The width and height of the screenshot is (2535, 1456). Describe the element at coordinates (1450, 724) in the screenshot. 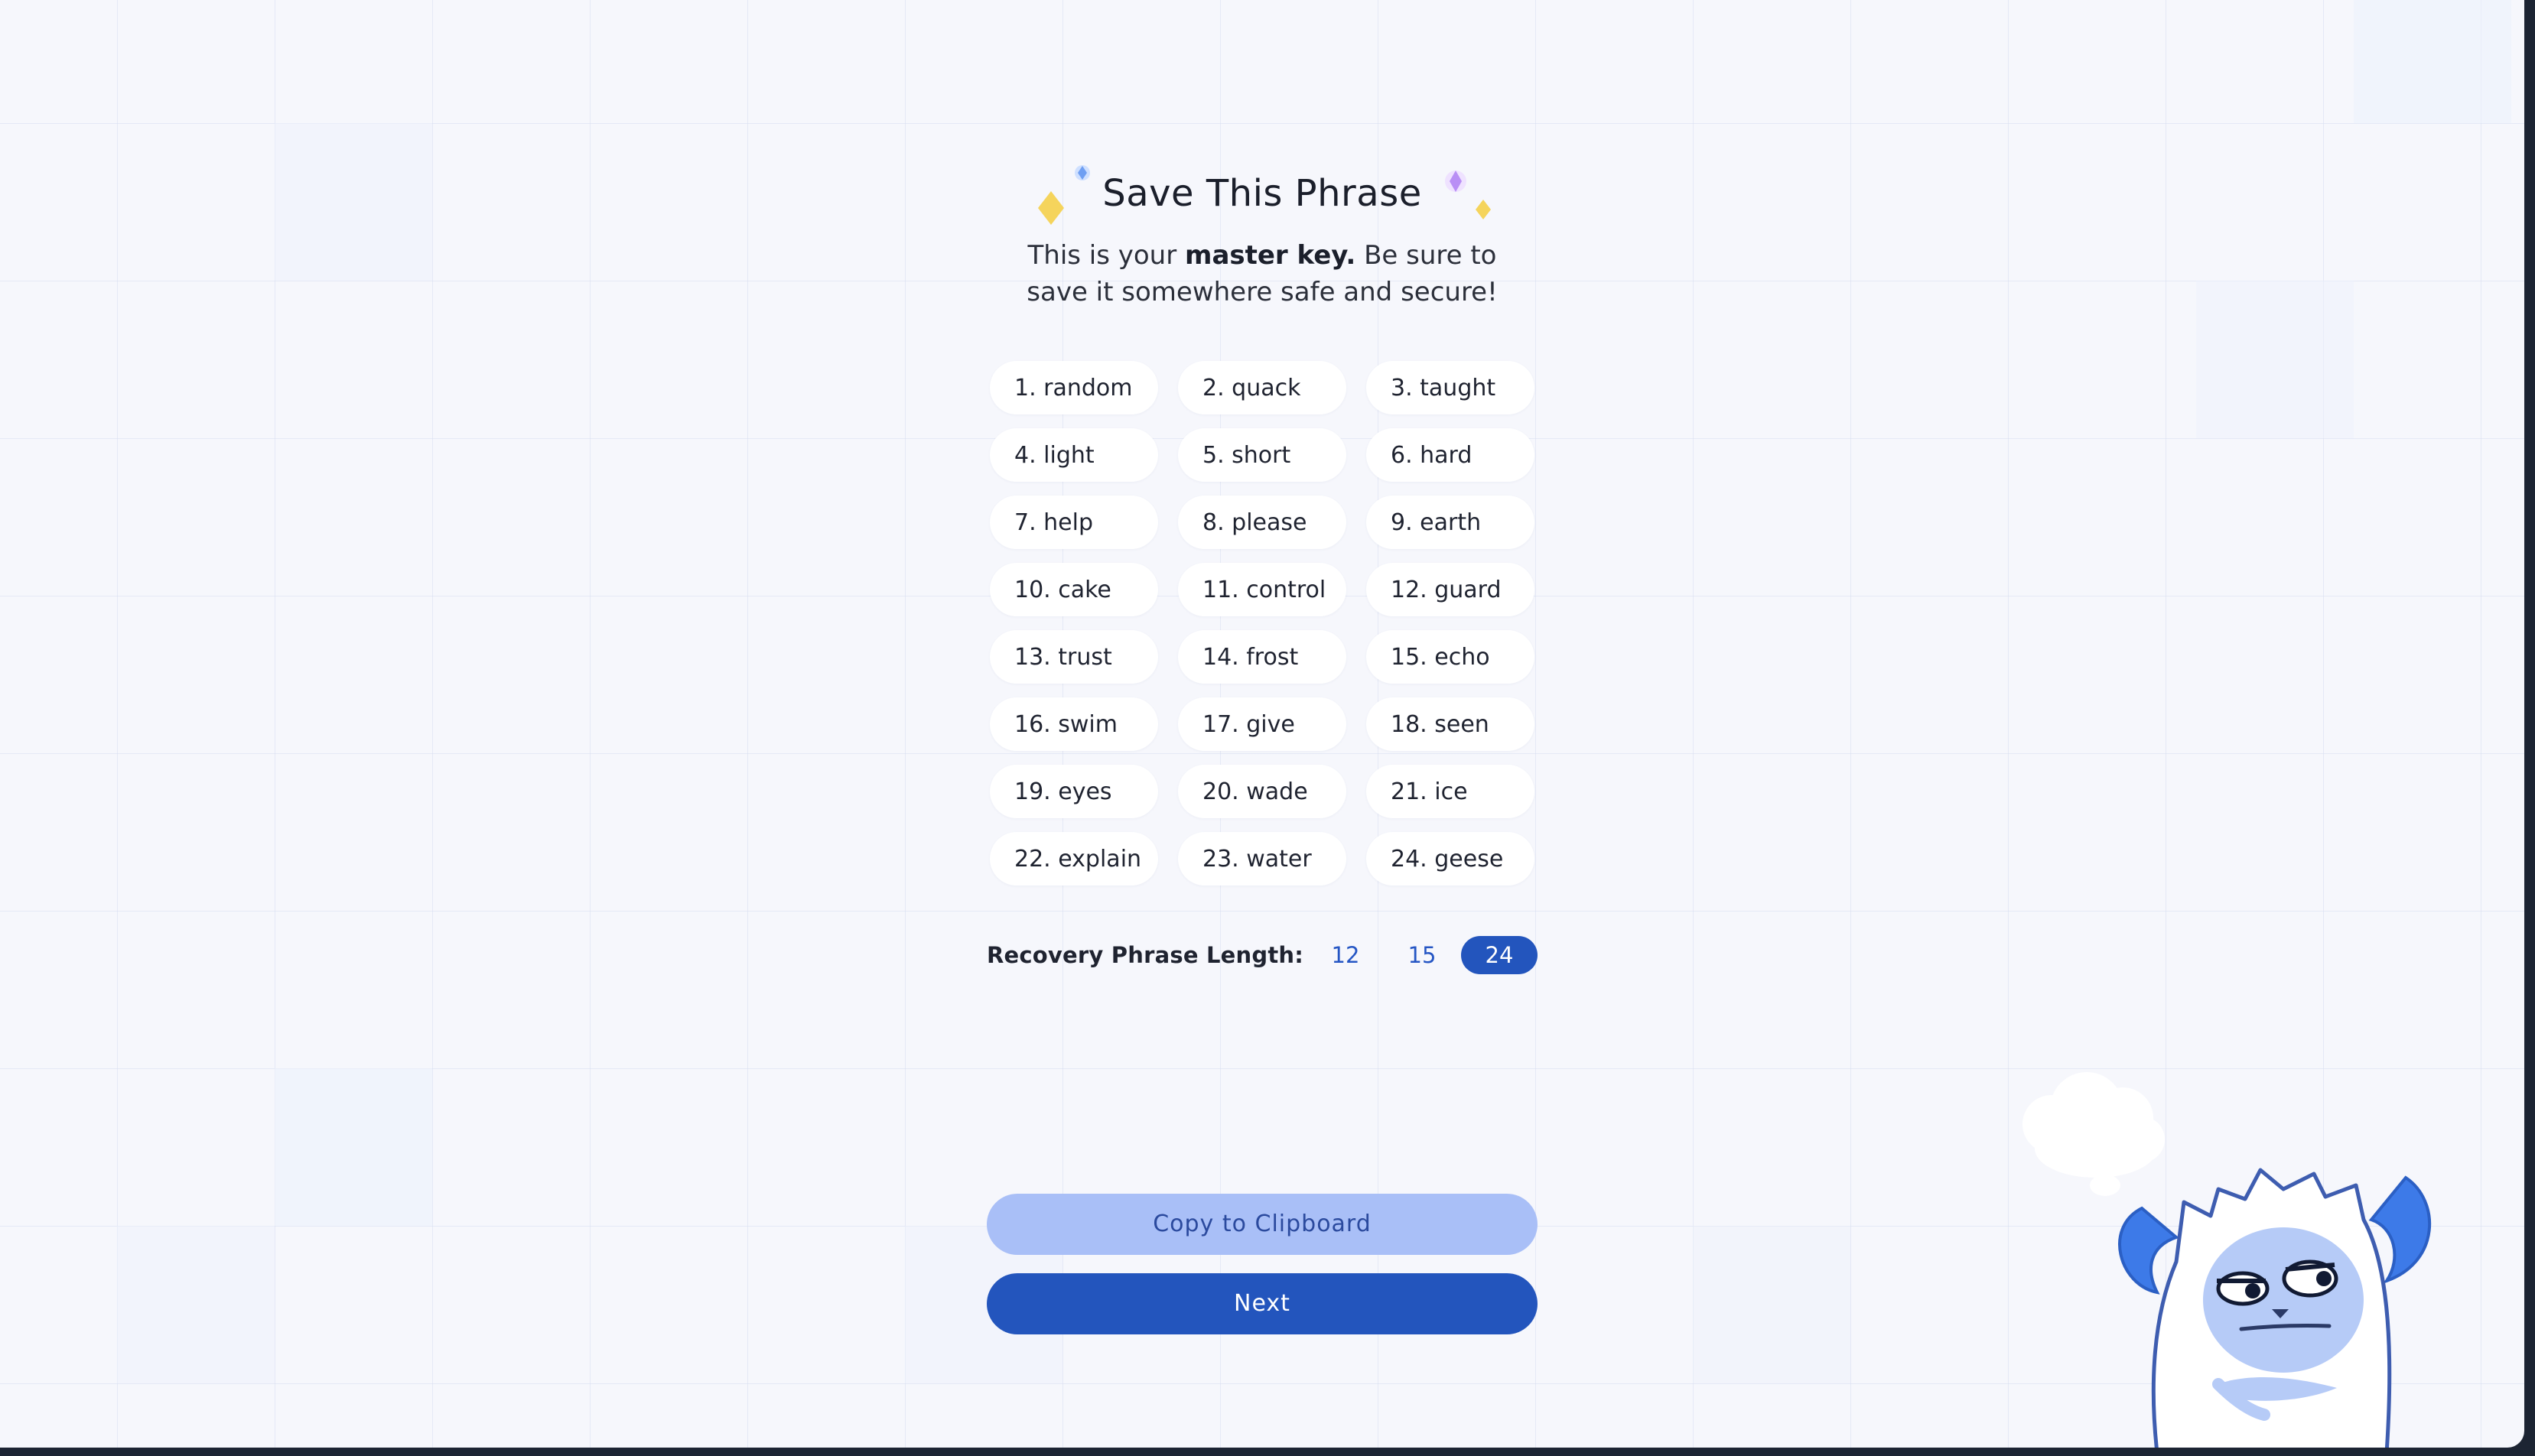

I see `recovery-word: 18. seen` at that location.